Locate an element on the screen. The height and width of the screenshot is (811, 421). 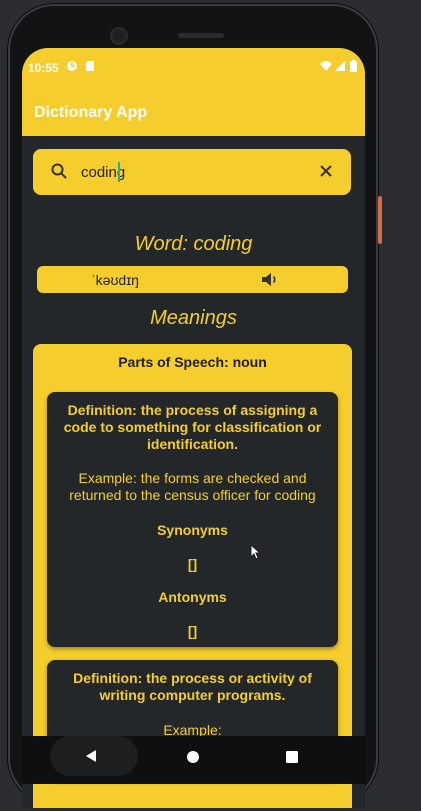
antonyms-label: Antonyms is located at coordinates (192, 597).